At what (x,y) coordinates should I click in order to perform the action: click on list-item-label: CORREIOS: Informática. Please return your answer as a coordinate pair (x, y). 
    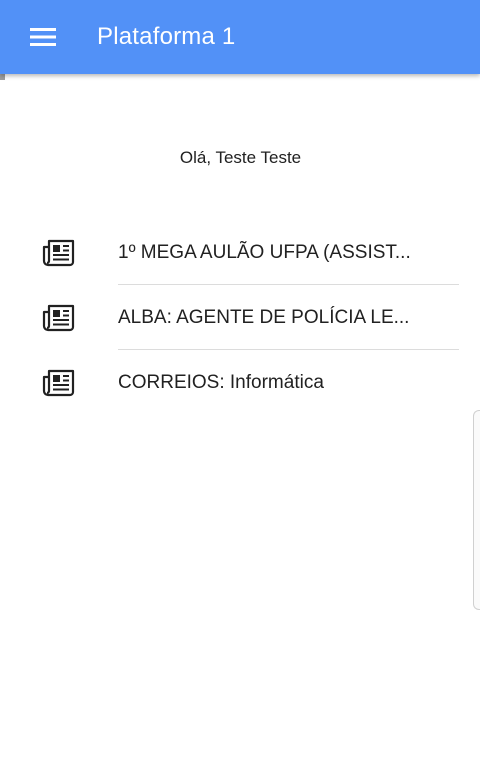
    Looking at the image, I should click on (221, 382).